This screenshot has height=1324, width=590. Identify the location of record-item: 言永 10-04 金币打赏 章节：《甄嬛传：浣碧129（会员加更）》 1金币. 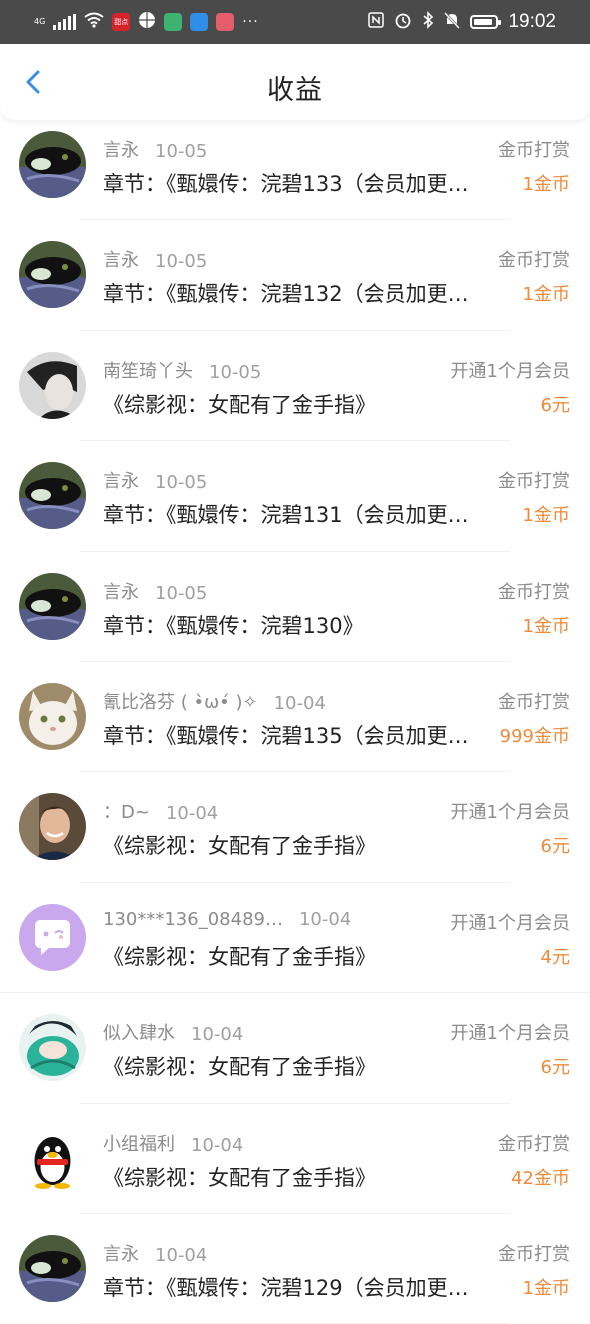
(295, 1269).